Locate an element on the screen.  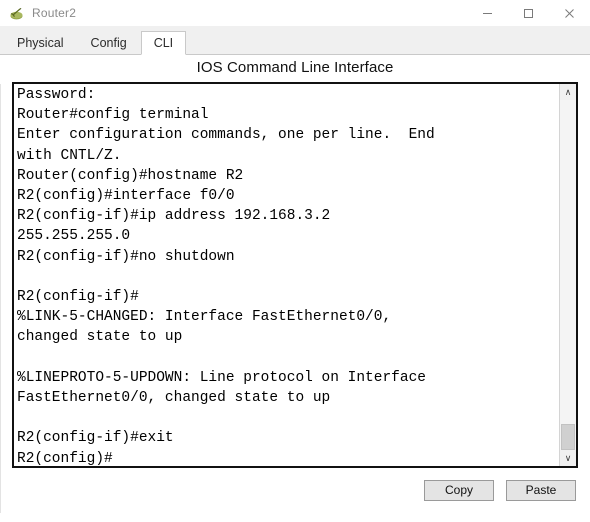
tab-bar: Physical Config CLI is located at coordinates (295, 40).